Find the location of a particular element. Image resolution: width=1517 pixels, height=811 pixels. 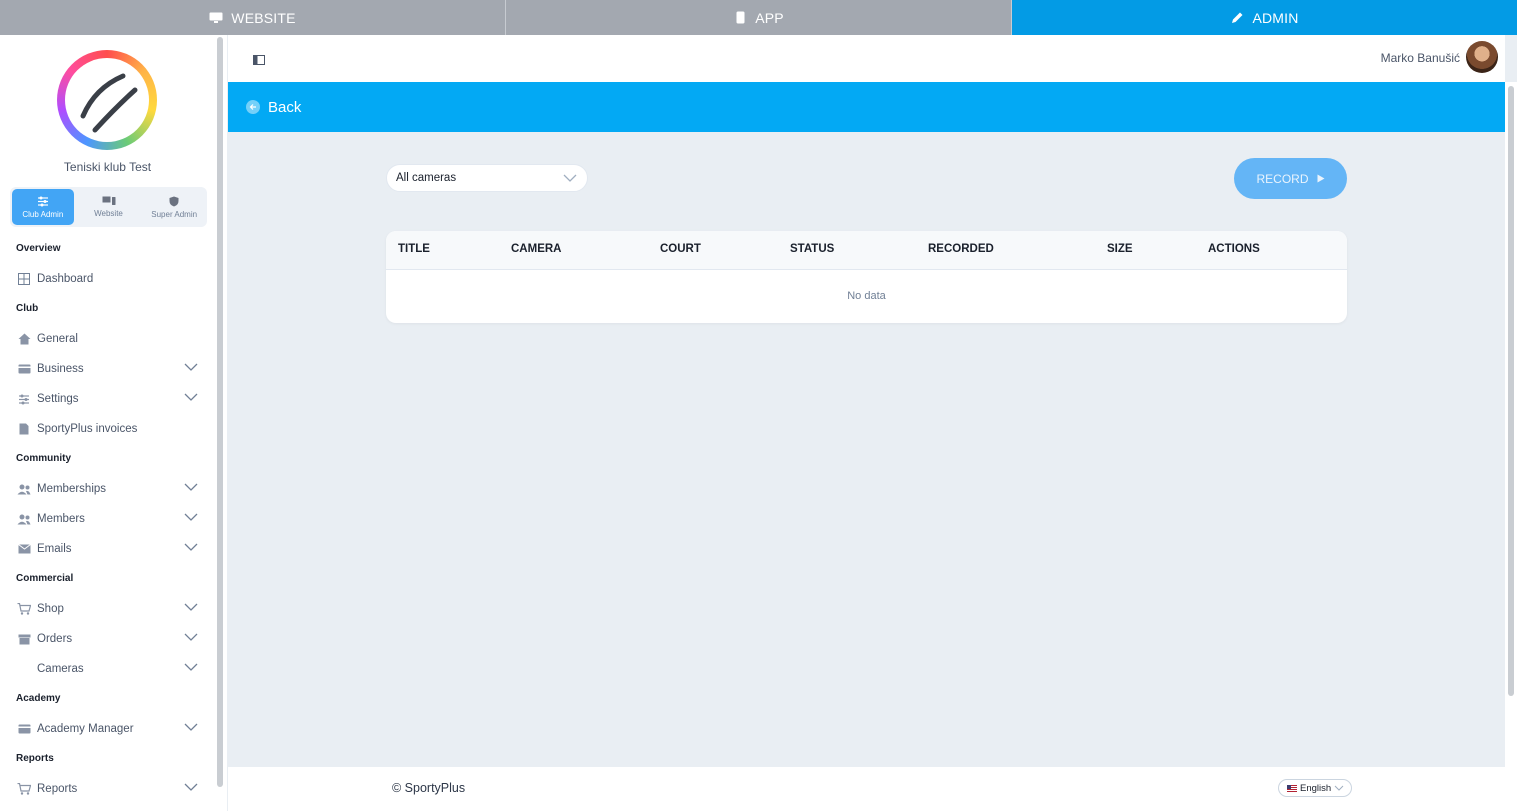

sidebar-item-invoices: SportyPlus invoices is located at coordinates (107, 429).